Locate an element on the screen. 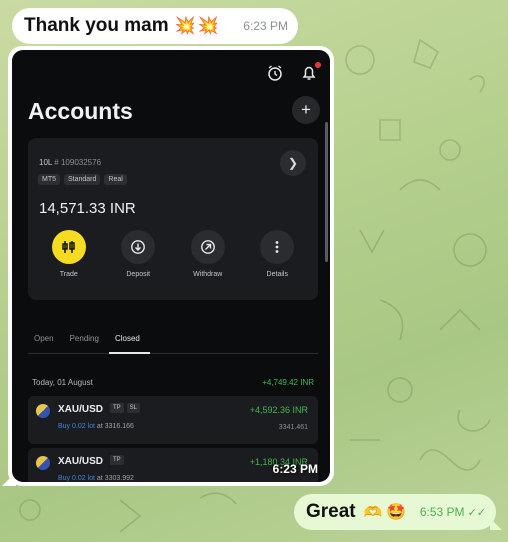 This screenshot has height=542, width=508. message-text: Thank you mam is located at coordinates (96, 25).